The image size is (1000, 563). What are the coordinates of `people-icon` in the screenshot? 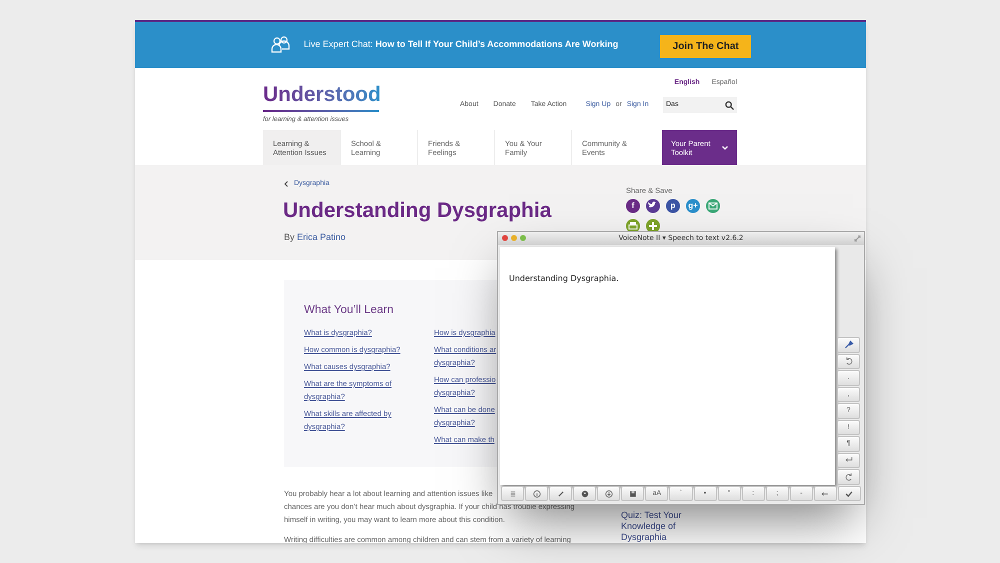 It's located at (281, 45).